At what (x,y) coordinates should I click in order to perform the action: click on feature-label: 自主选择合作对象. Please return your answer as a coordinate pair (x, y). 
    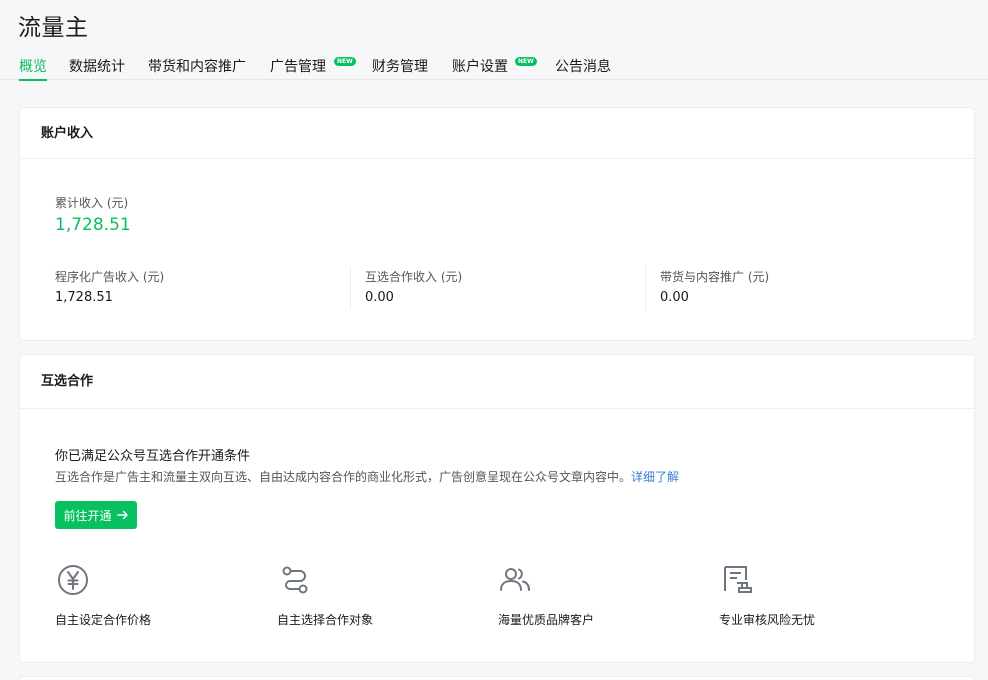
    Looking at the image, I should click on (325, 620).